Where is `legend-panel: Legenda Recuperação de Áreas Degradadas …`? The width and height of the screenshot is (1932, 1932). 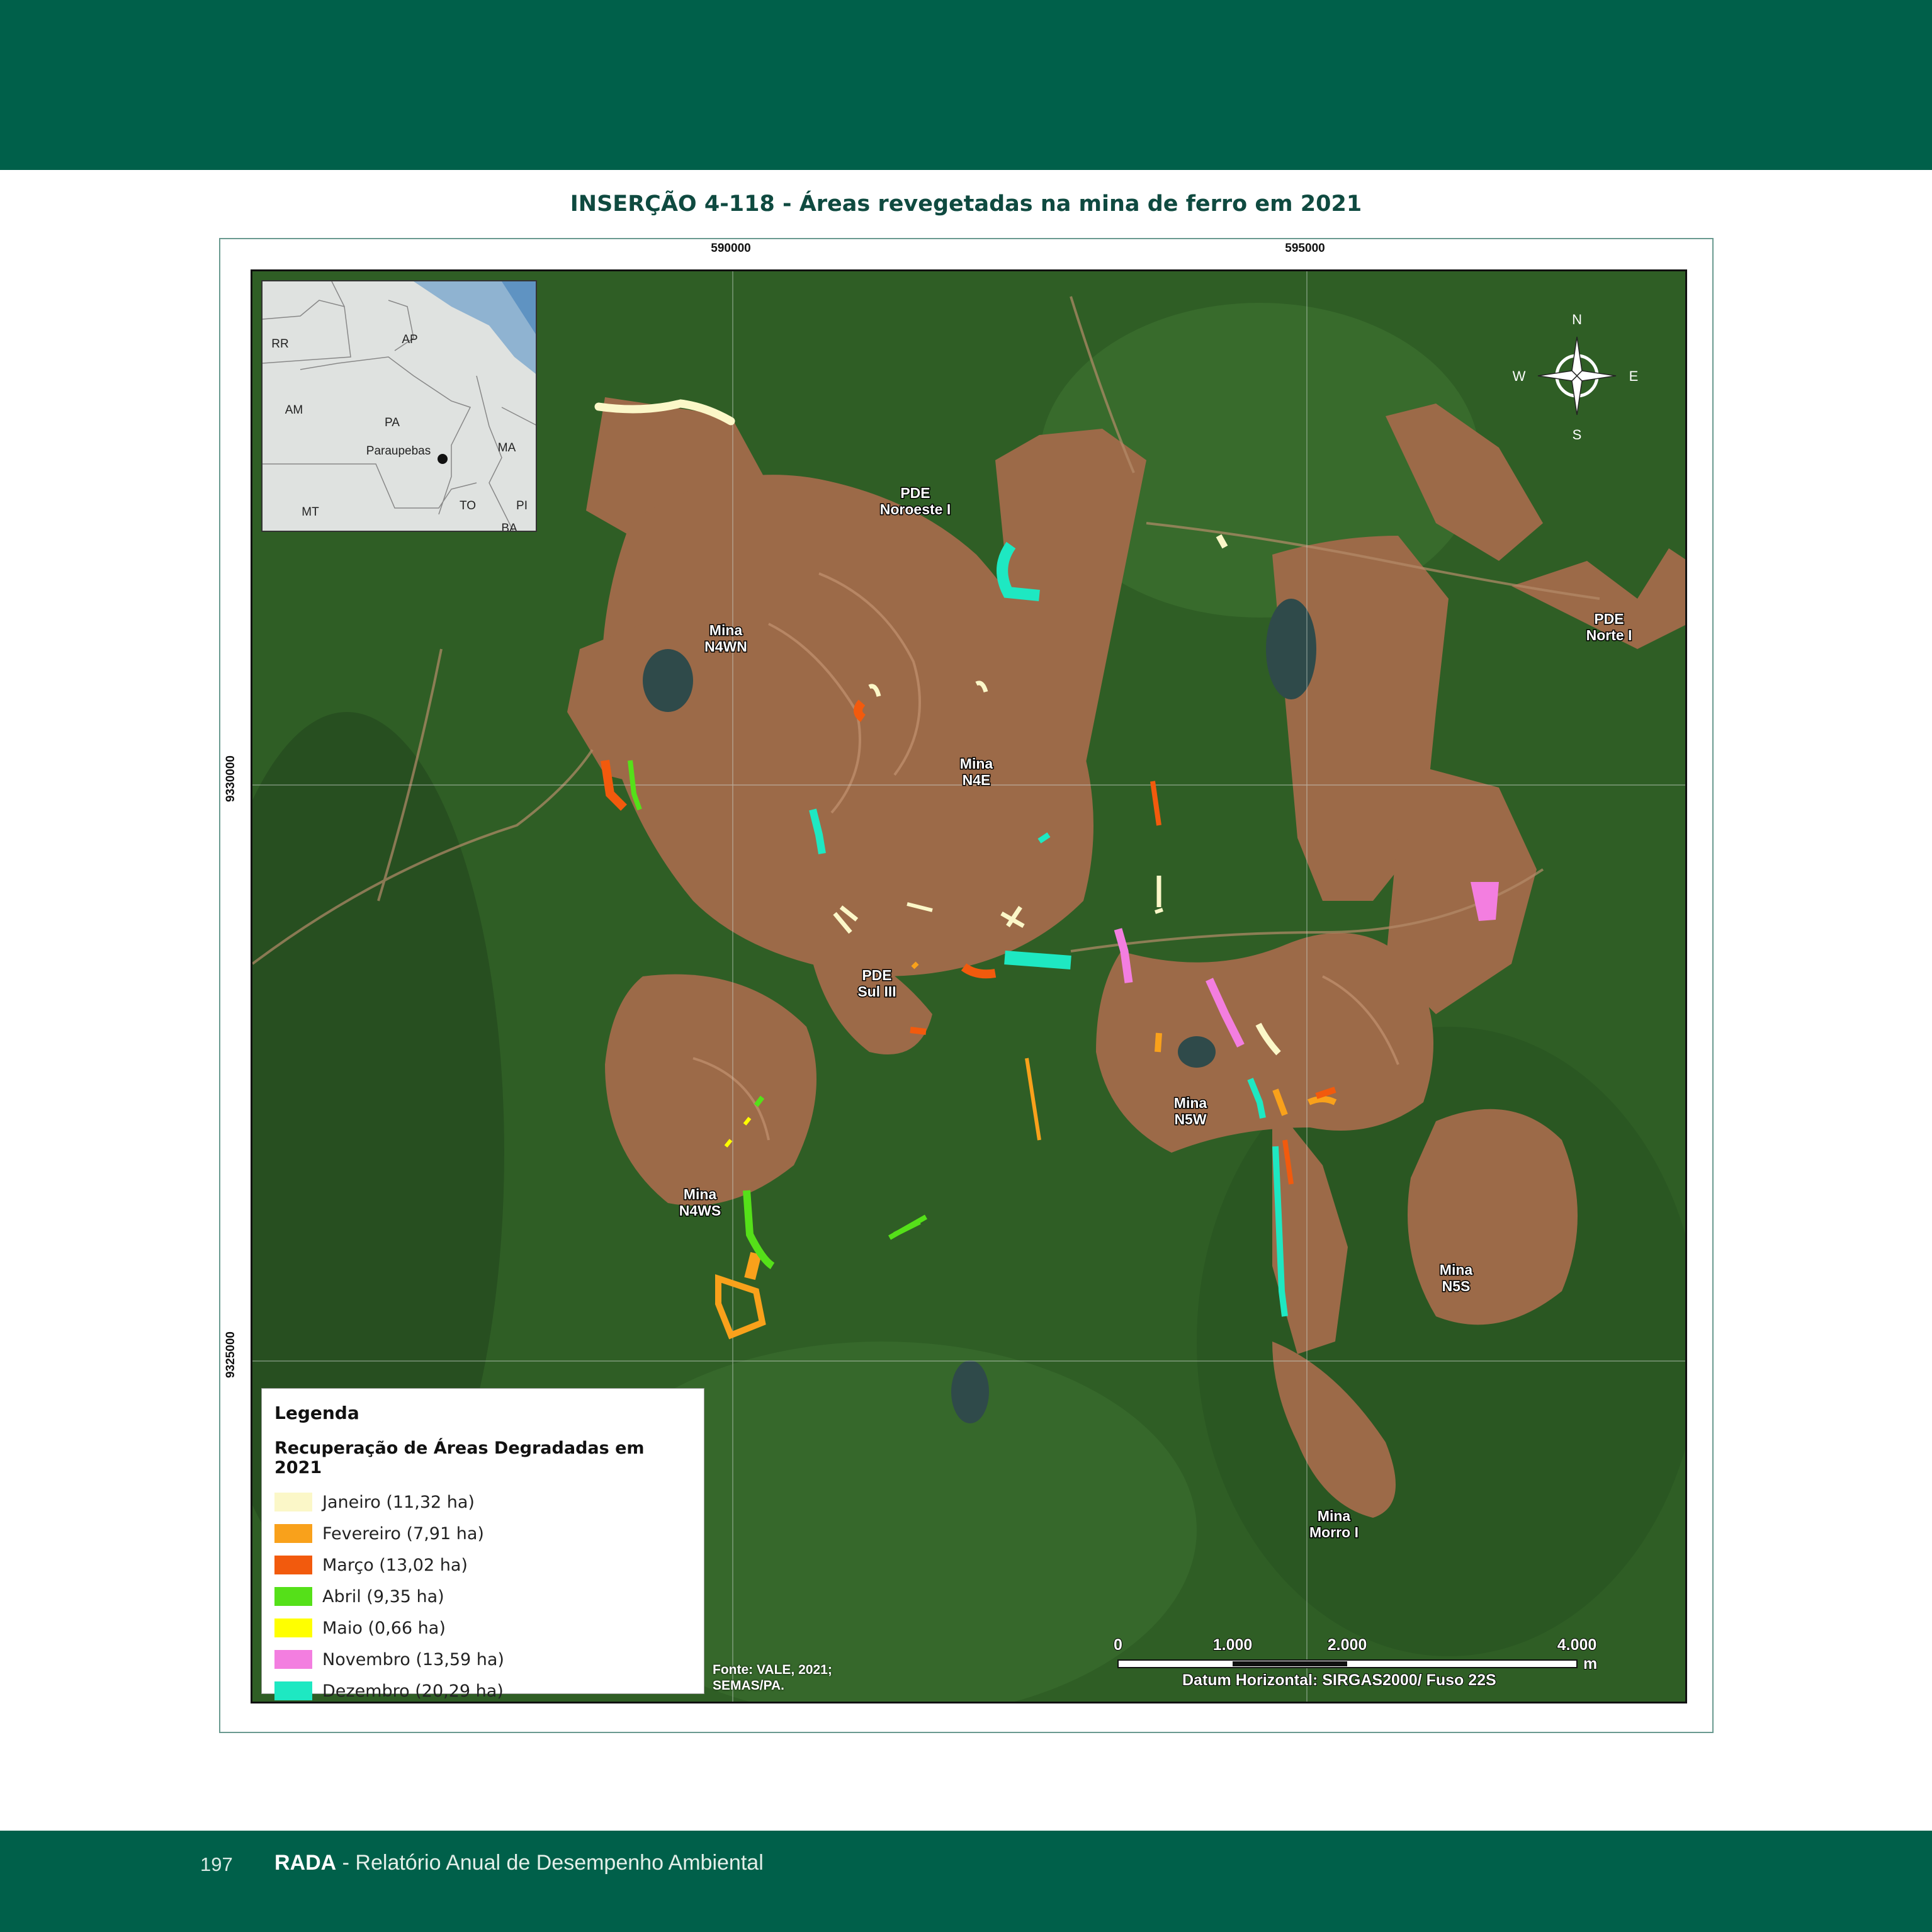
legend-panel: Legenda Recuperação de Áreas Degradadas … is located at coordinates (482, 1544).